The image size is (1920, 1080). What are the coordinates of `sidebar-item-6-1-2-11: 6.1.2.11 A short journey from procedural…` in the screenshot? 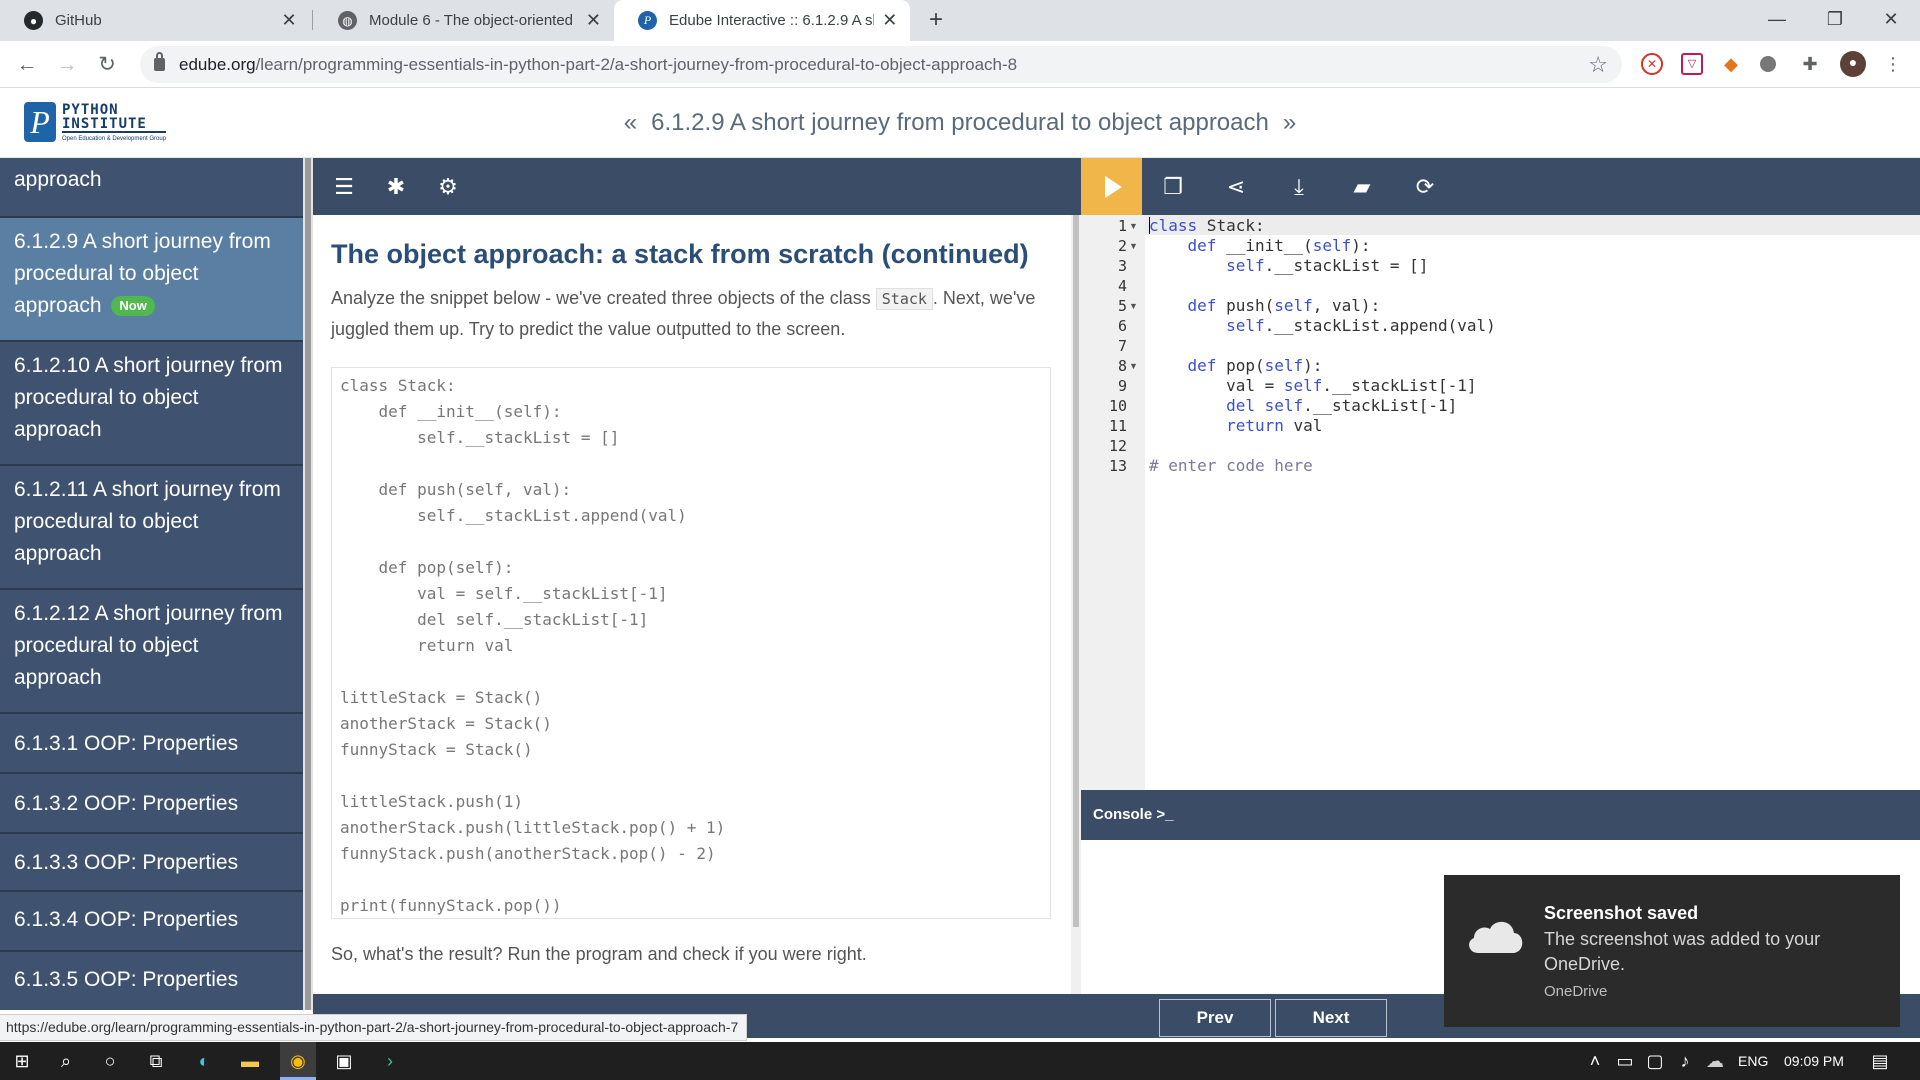 It's located at (151, 528).